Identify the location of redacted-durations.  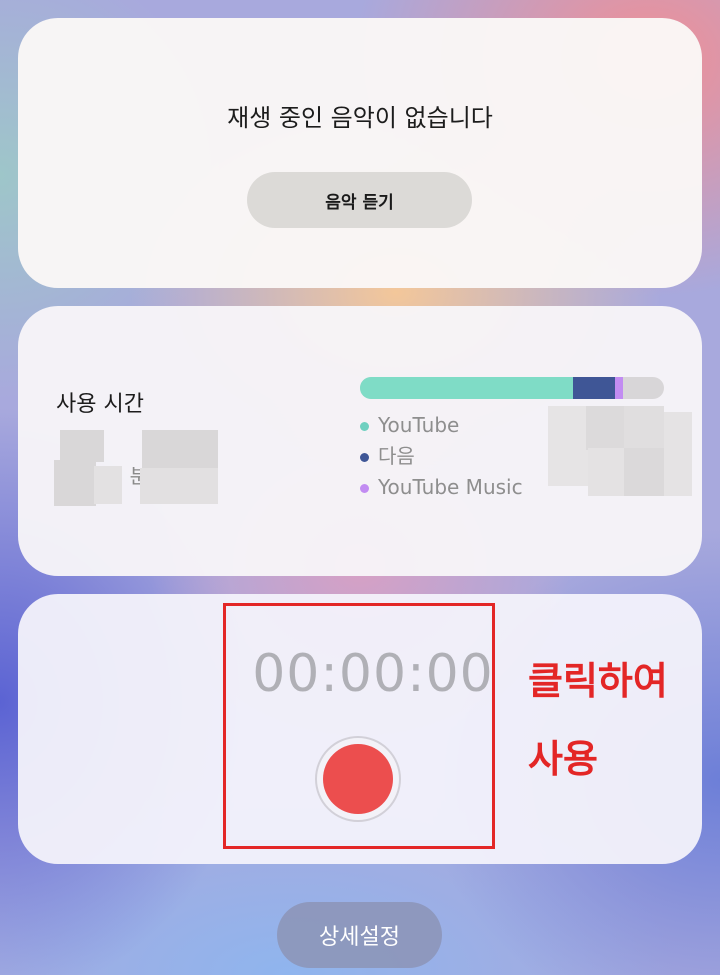
(620, 452).